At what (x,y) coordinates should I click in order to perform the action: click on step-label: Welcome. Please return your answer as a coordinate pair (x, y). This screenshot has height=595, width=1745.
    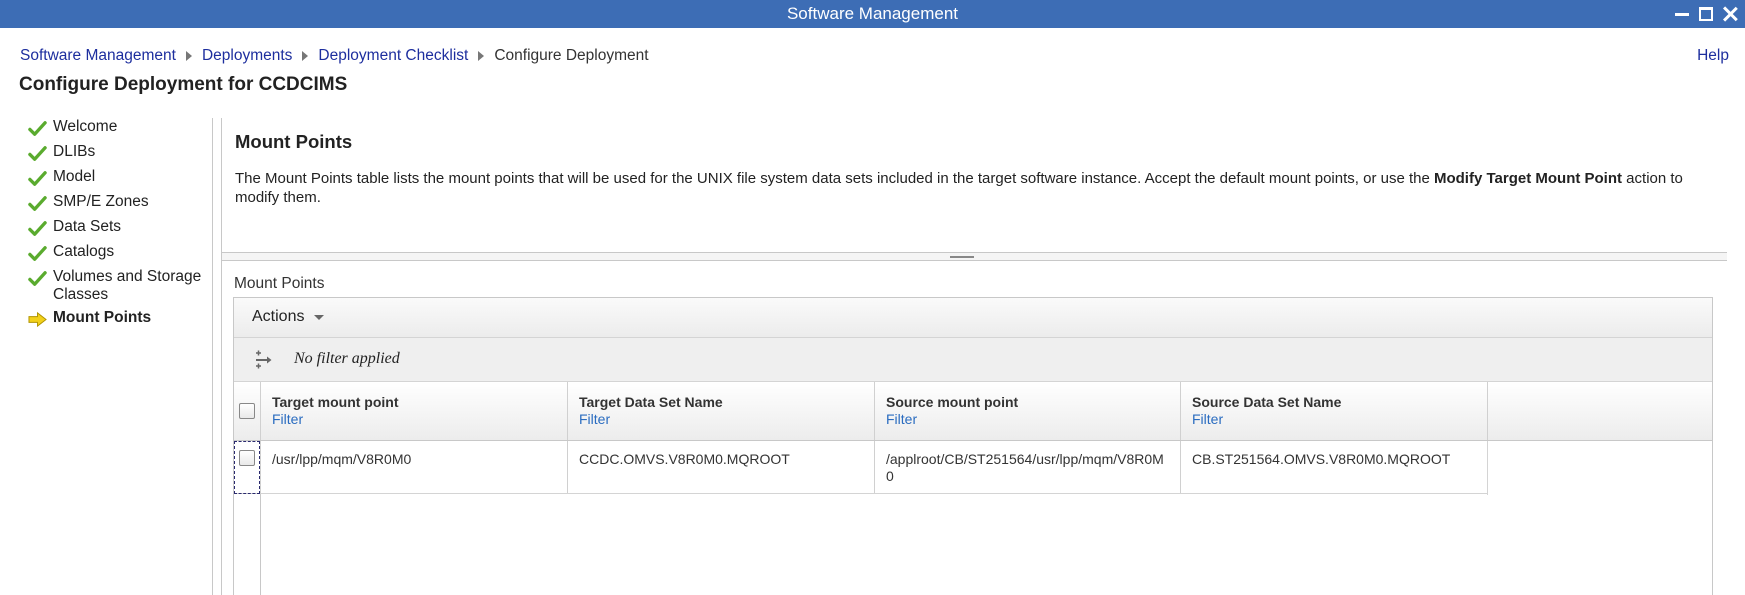
    Looking at the image, I should click on (85, 126).